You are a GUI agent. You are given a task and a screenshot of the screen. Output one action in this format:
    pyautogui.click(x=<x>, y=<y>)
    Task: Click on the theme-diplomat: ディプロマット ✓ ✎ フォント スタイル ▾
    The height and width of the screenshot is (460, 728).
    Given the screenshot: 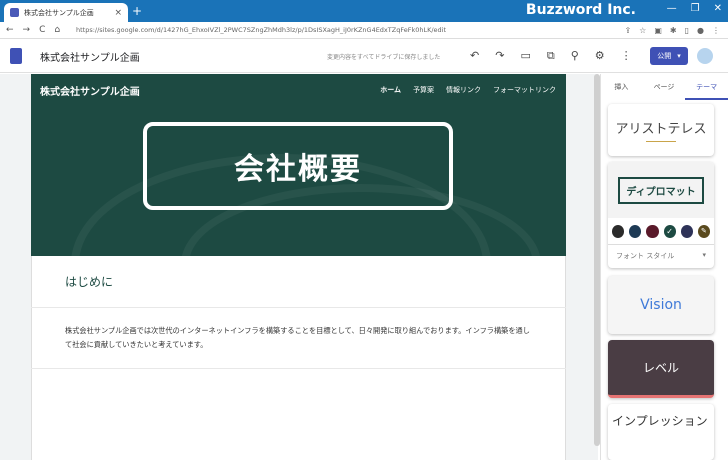 What is the action you would take?
    pyautogui.click(x=661, y=215)
    